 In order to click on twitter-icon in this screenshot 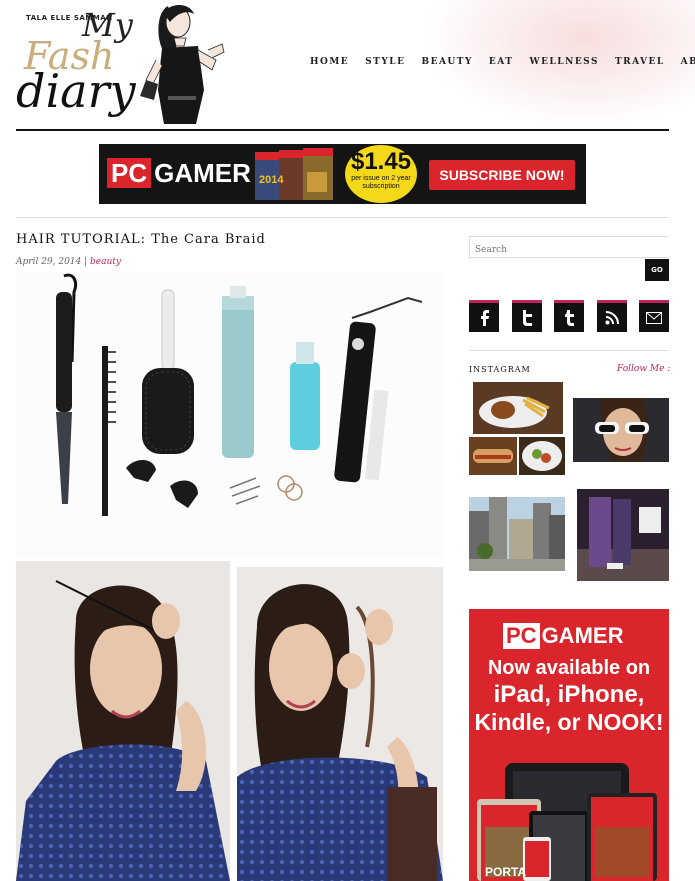, I will do `click(526, 316)`.